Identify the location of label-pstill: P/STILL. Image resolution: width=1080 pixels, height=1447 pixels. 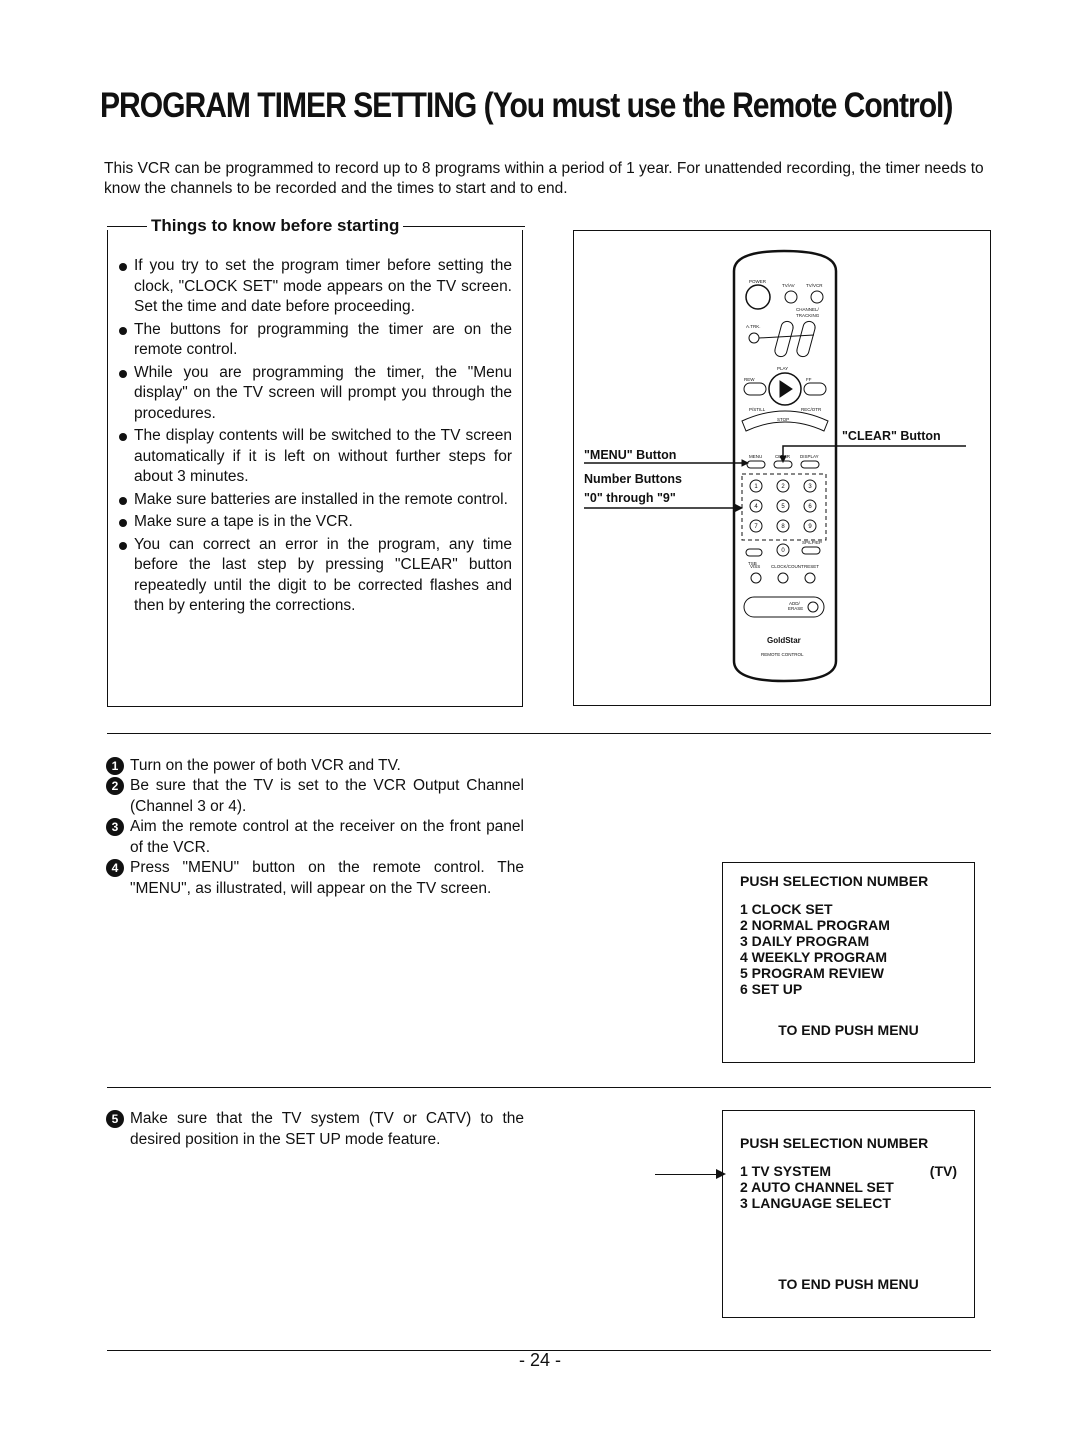
(757, 409).